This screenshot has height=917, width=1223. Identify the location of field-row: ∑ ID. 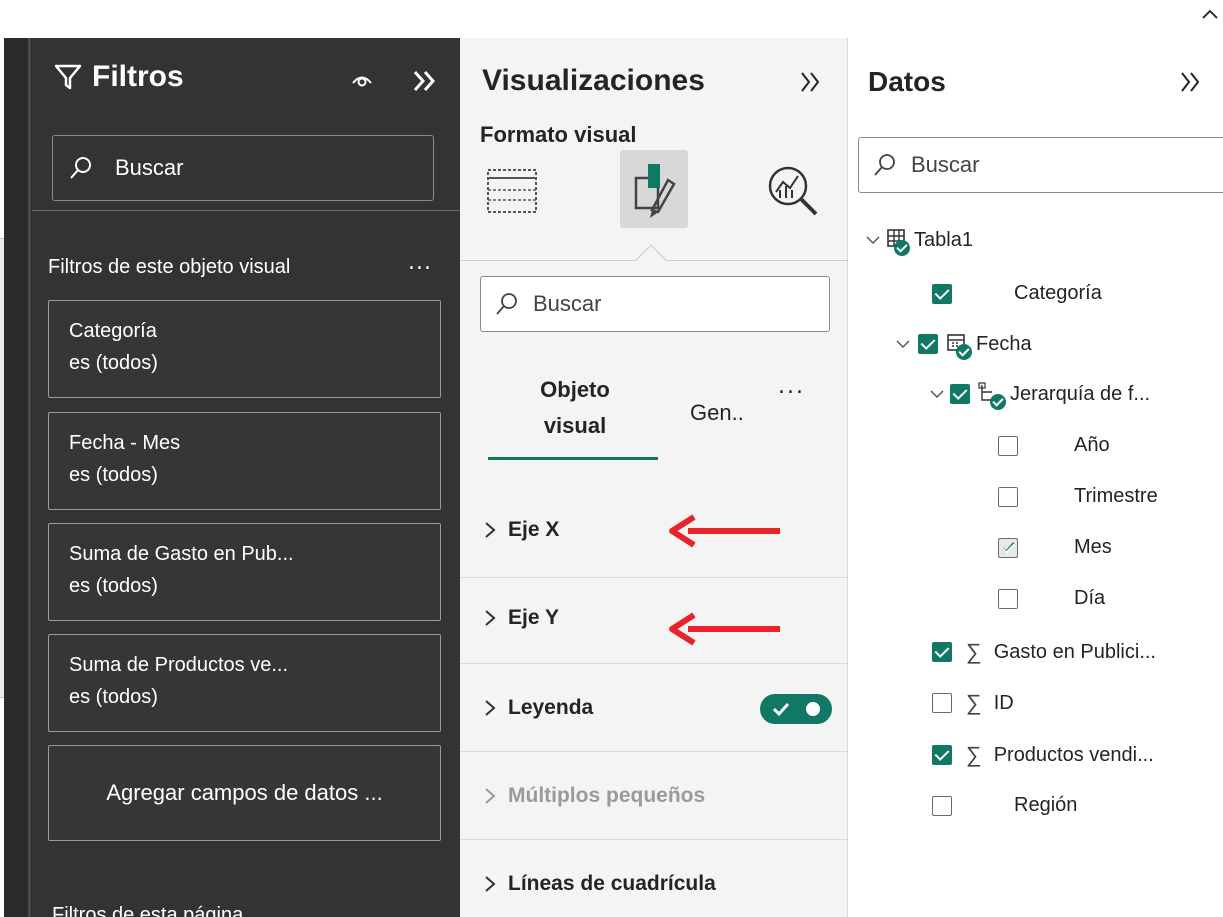
(973, 703).